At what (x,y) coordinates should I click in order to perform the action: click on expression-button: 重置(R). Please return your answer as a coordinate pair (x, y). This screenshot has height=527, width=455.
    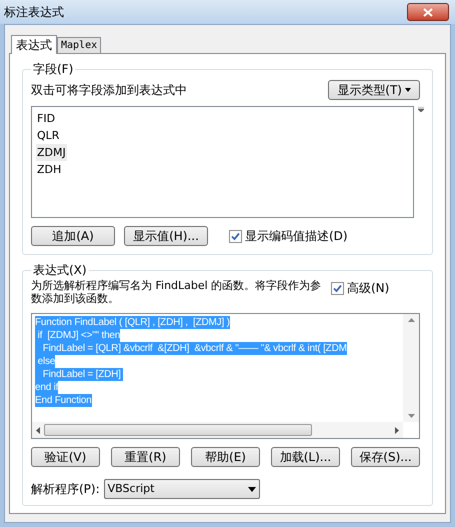
    Looking at the image, I should click on (145, 457).